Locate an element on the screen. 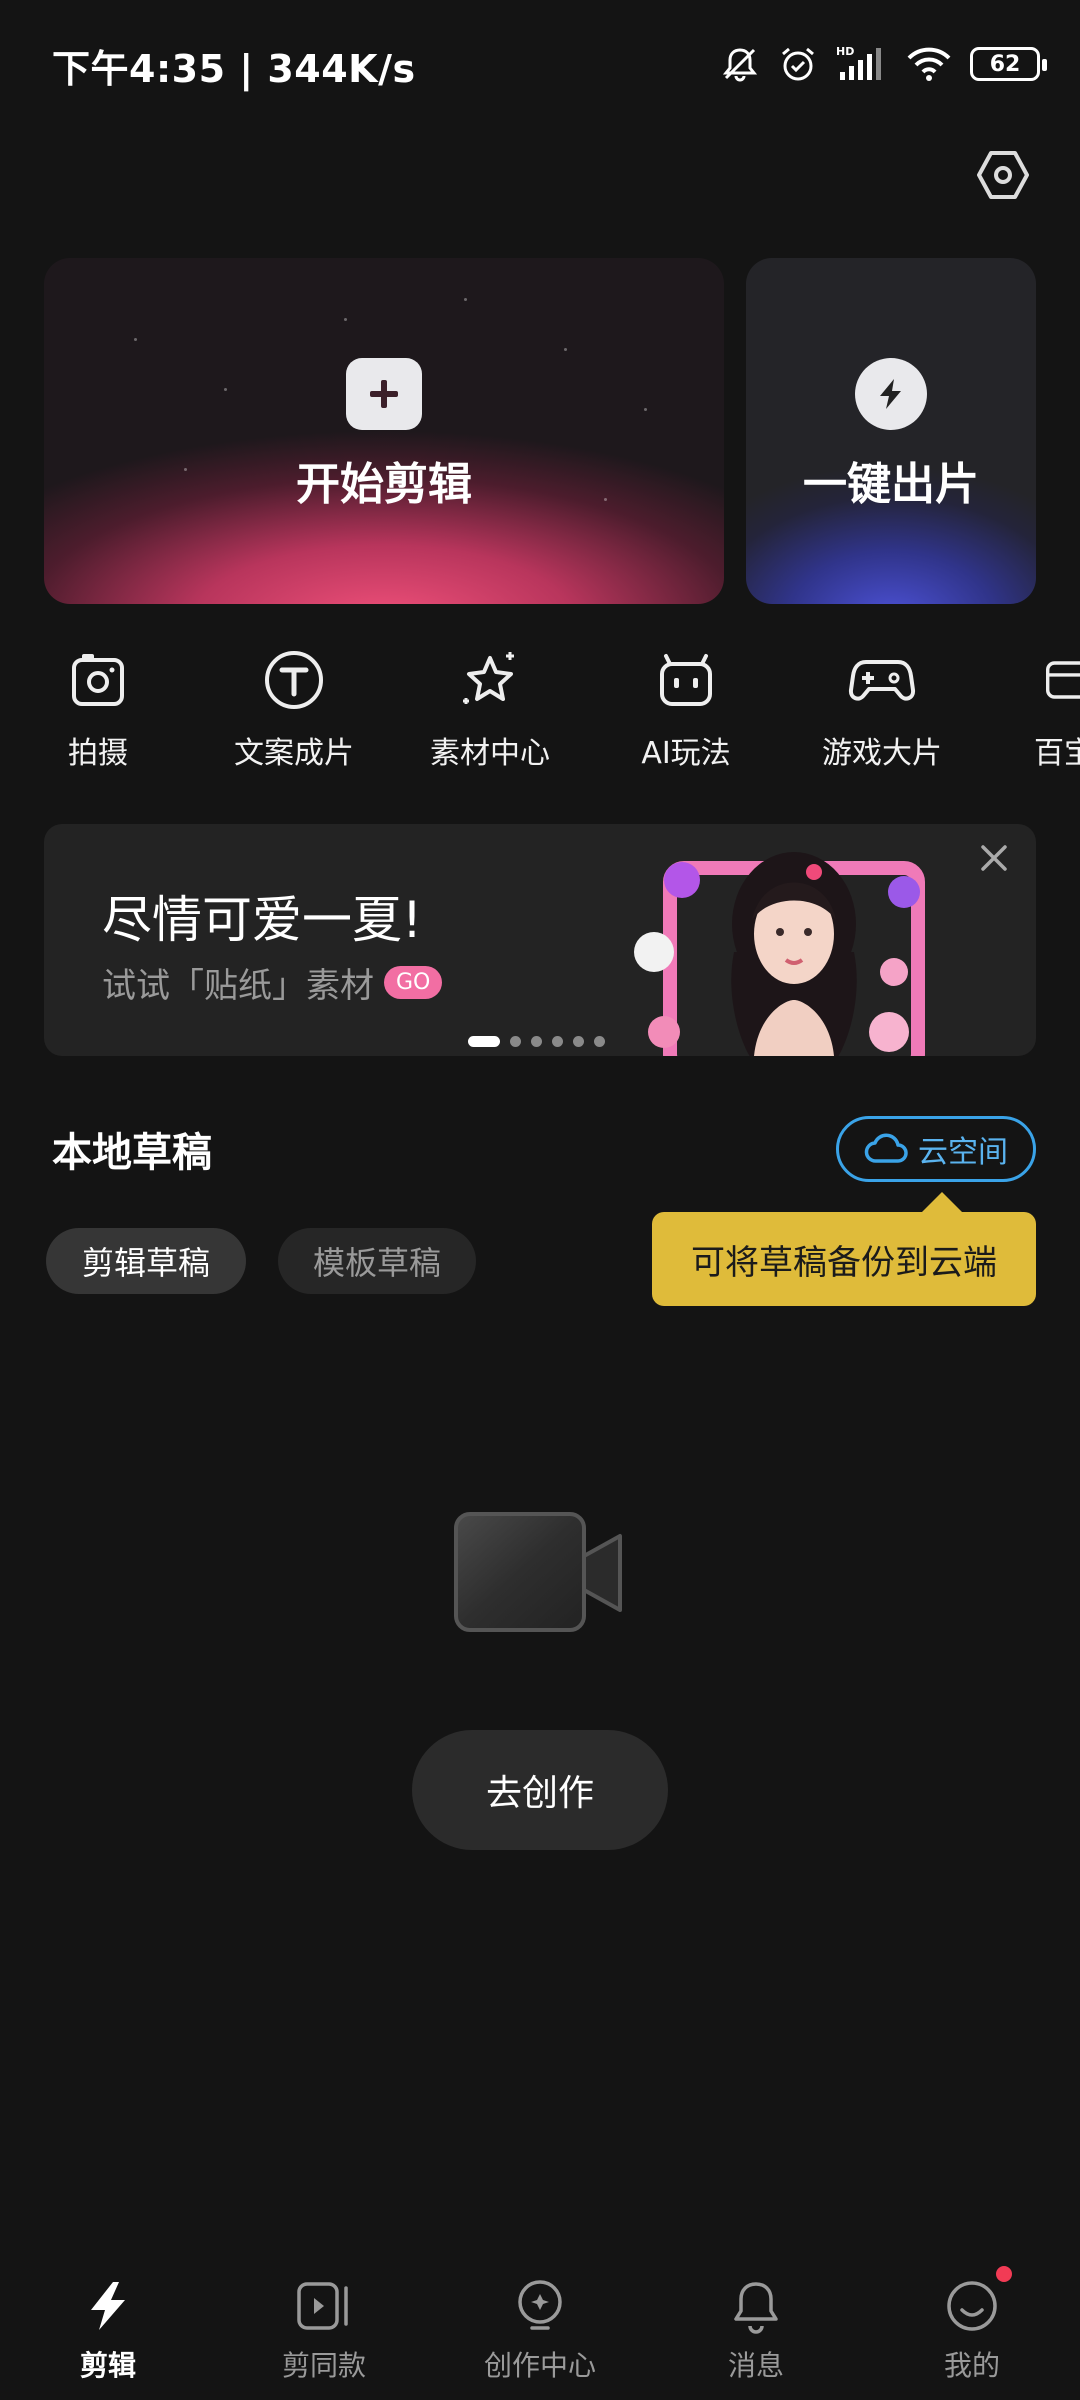 The image size is (1080, 2400). nav-profile: 我的 is located at coordinates (972, 2325).